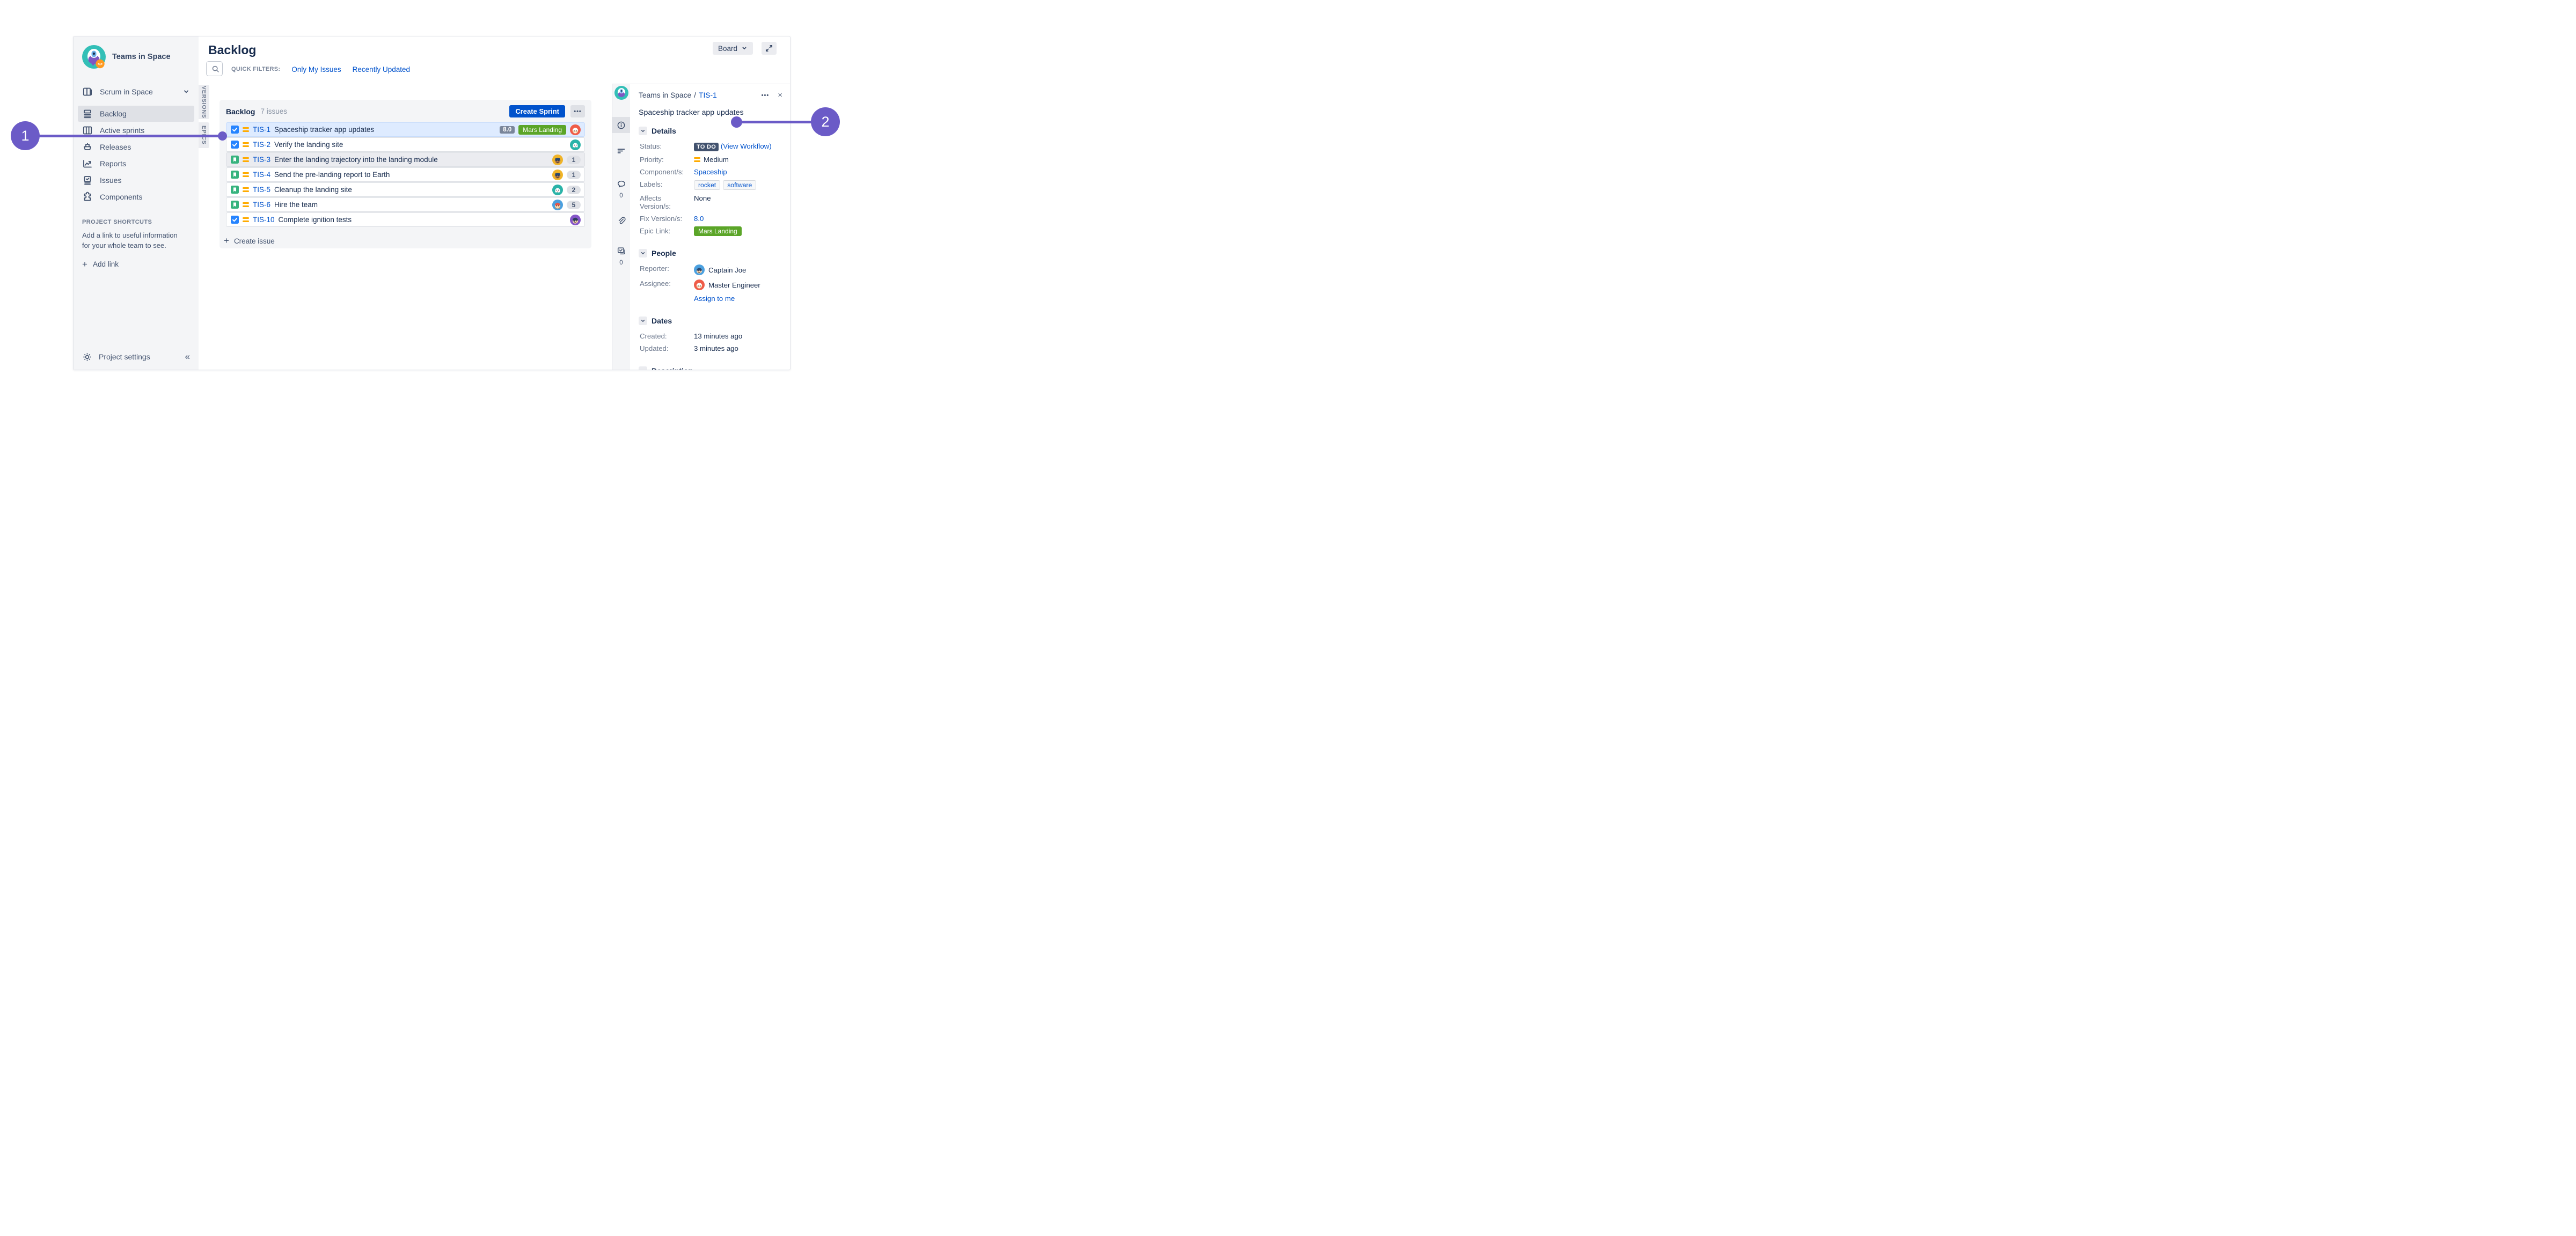 The width and height of the screenshot is (2576, 1236). I want to click on label-chip: rocket, so click(707, 185).